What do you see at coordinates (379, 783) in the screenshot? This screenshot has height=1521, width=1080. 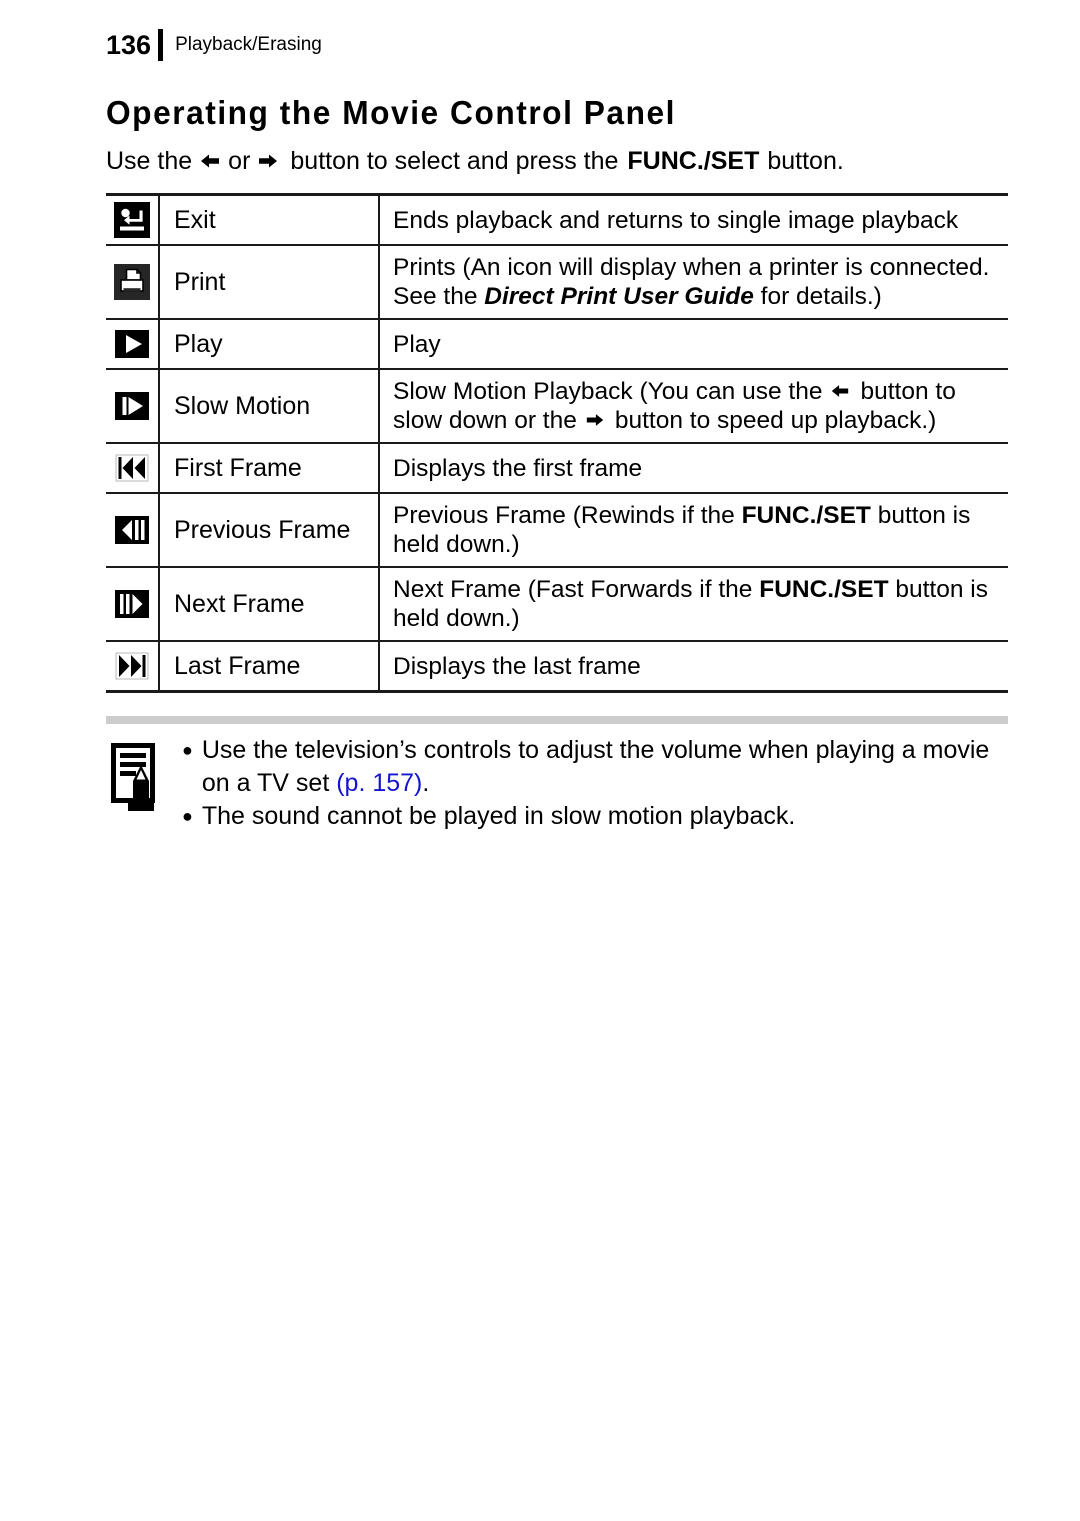 I see `page-reference-link: (p. 157)` at bounding box center [379, 783].